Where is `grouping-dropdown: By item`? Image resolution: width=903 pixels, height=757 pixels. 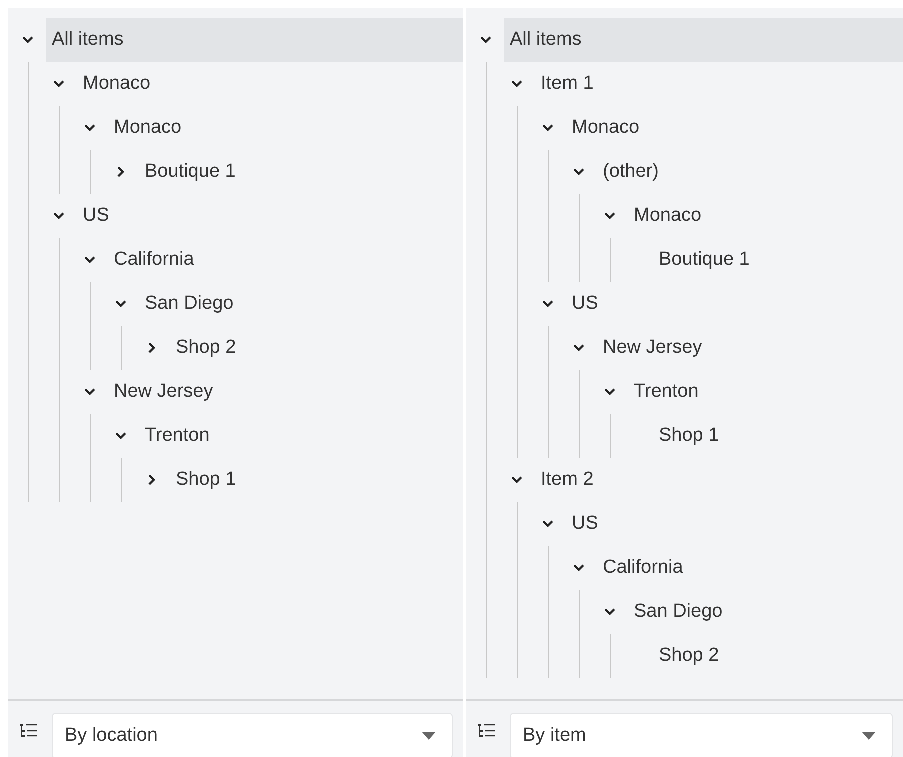
grouping-dropdown: By item is located at coordinates (701, 735).